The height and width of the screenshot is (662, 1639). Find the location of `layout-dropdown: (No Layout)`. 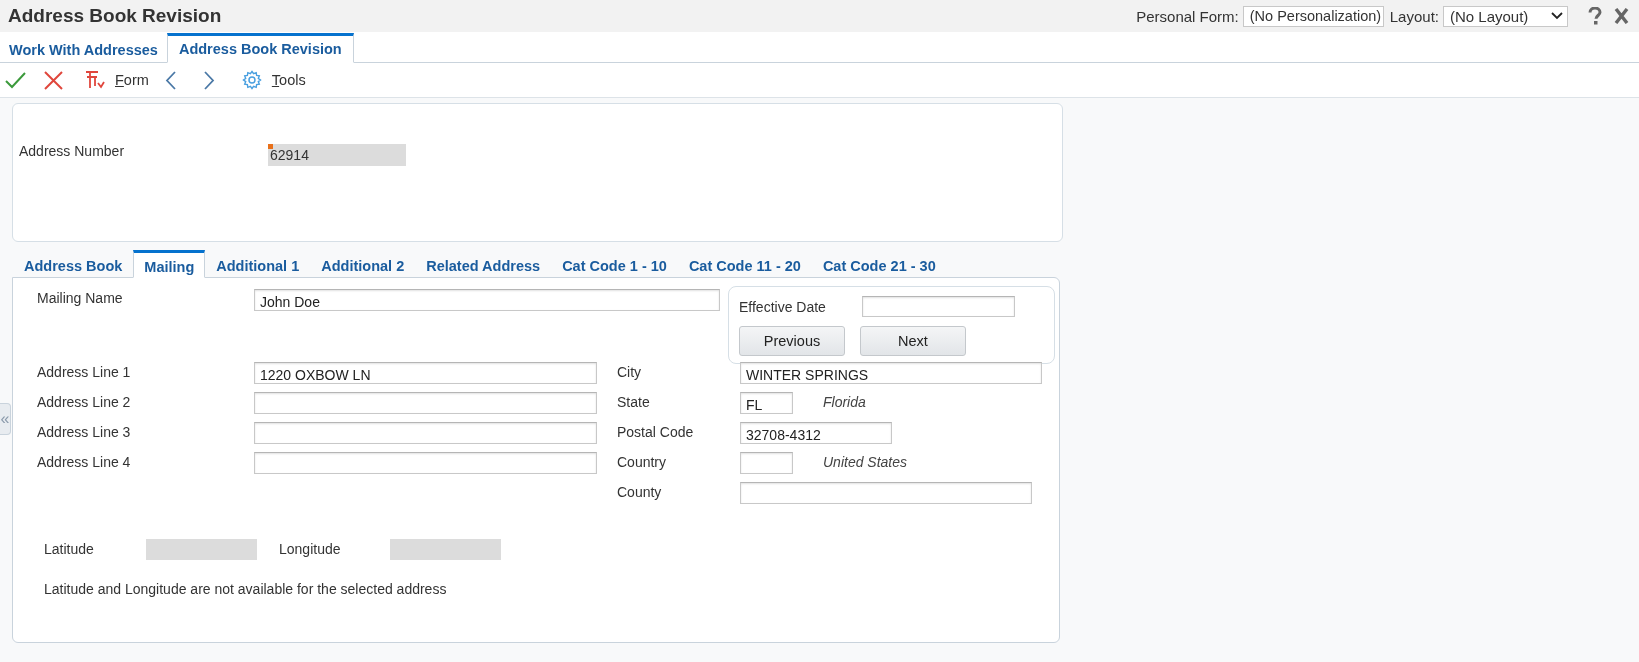

layout-dropdown: (No Layout) is located at coordinates (1505, 16).